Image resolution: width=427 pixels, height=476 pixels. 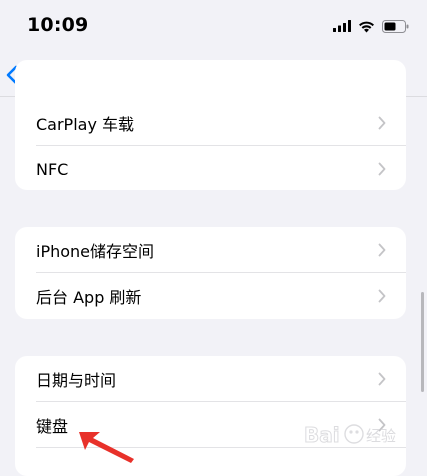 I want to click on list-item-label: iPhone储存空间, so click(x=95, y=251).